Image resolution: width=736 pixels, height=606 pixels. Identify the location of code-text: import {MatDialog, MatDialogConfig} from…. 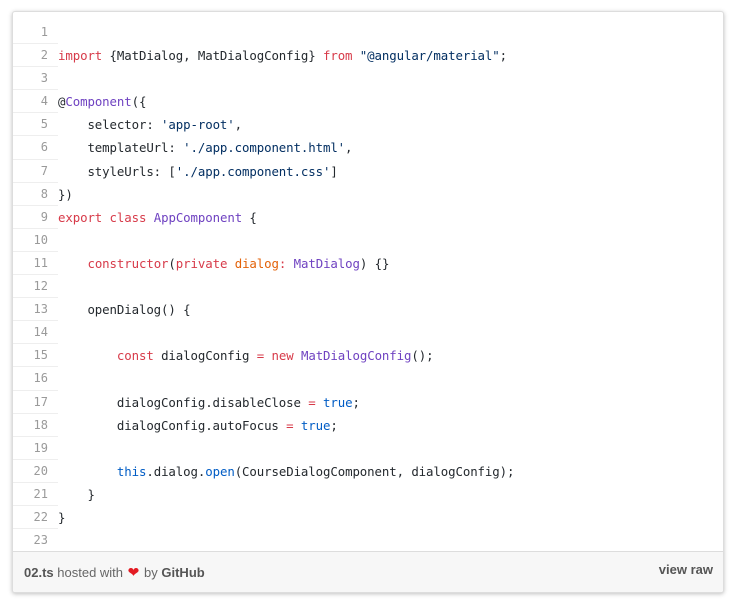
(282, 55).